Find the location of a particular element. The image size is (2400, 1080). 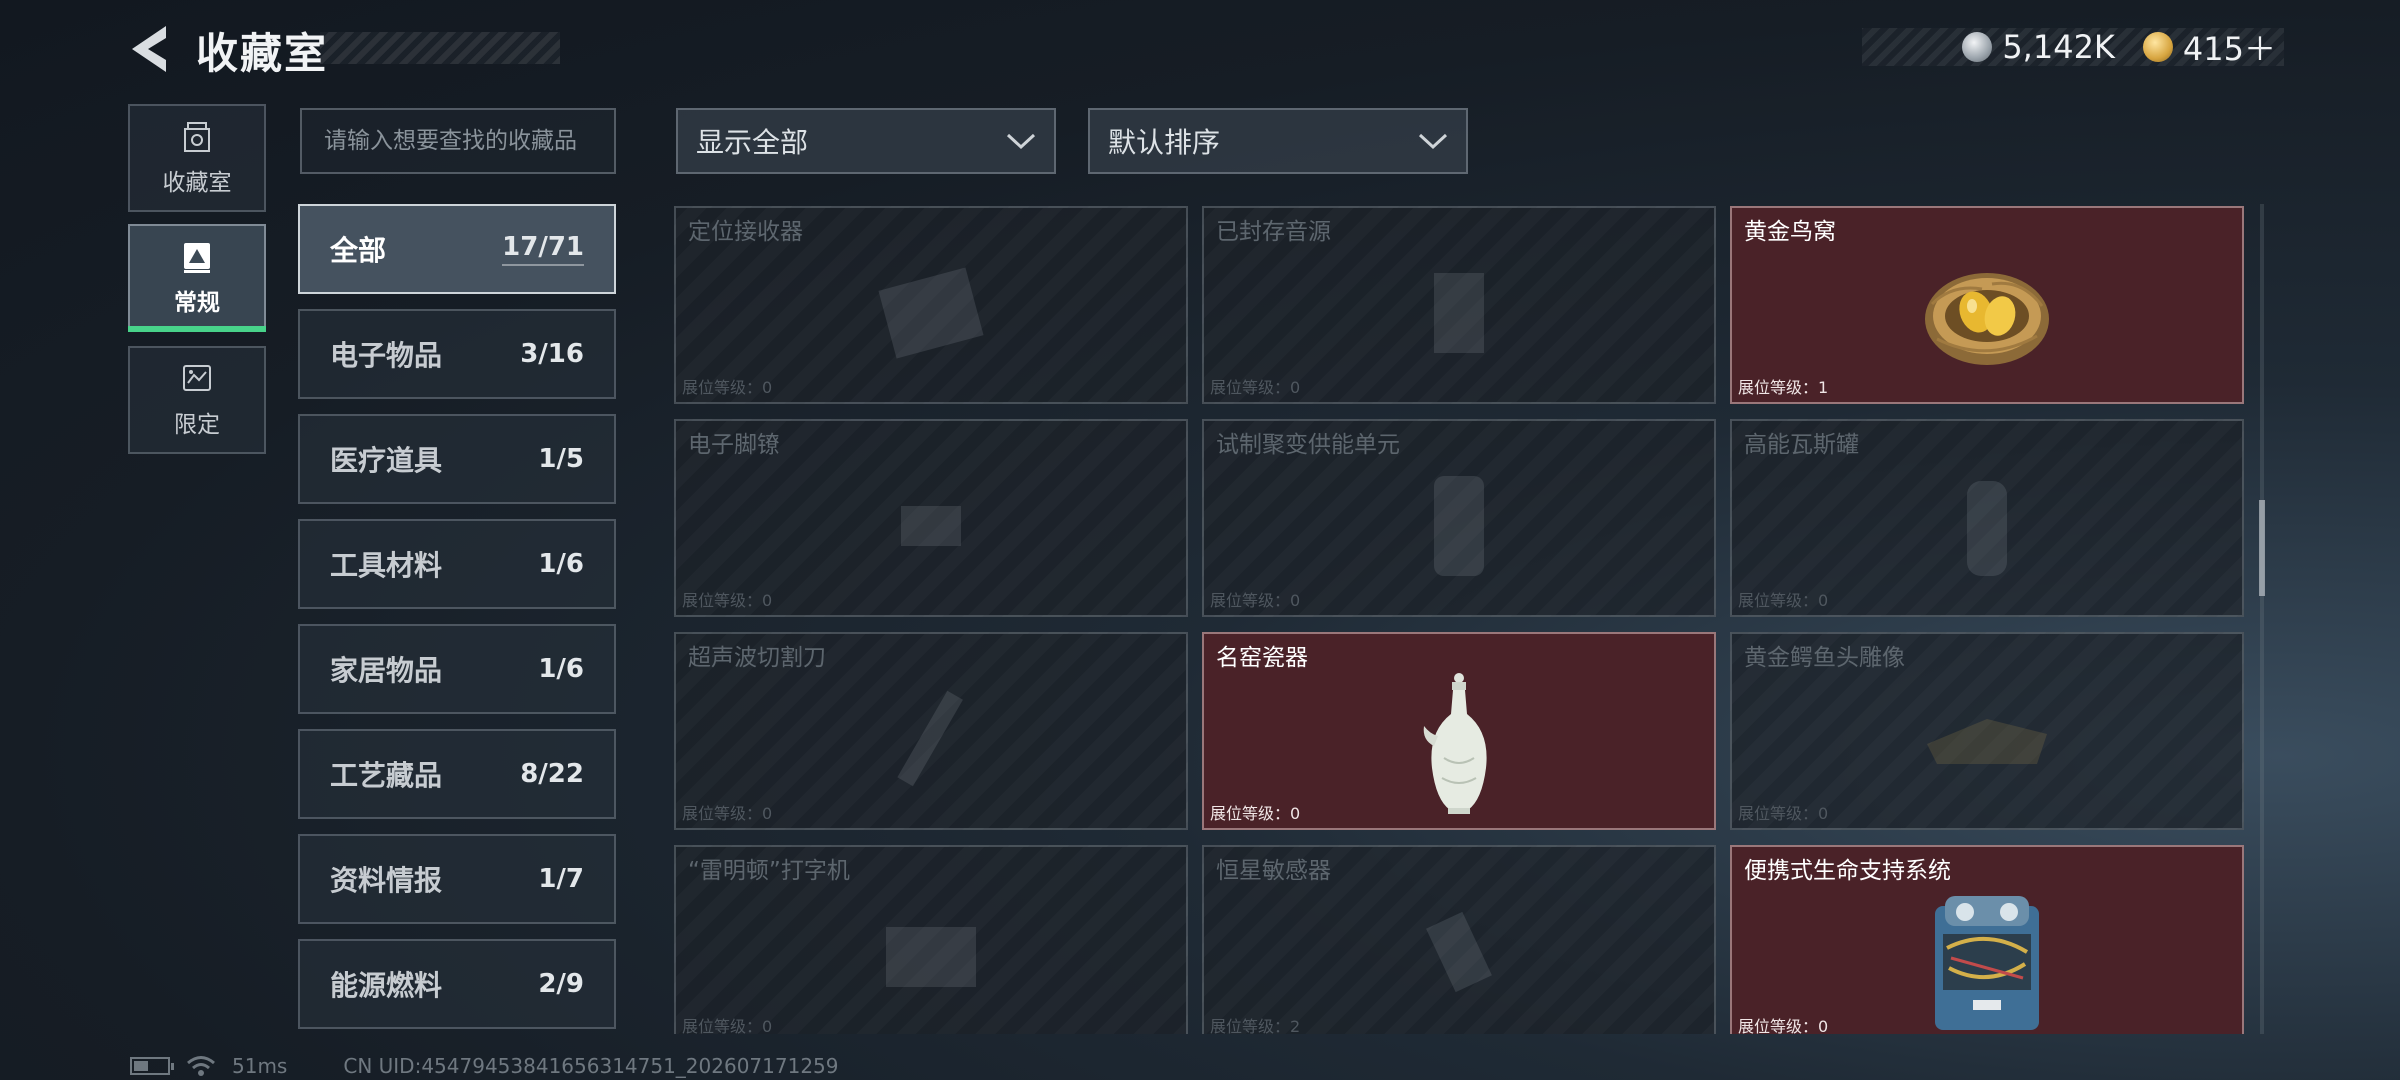

card-name: 高能瓦斯罐 is located at coordinates (1801, 445).